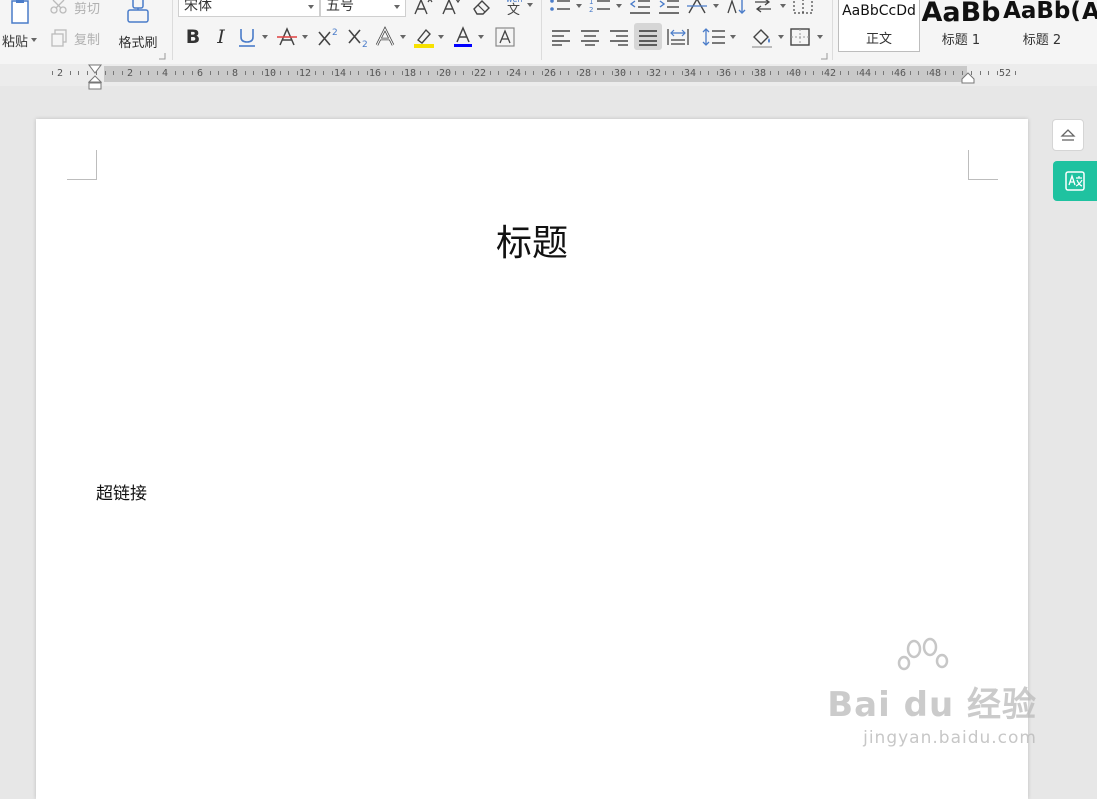  What do you see at coordinates (363, 8) in the screenshot?
I see `font-size-select: 五号` at bounding box center [363, 8].